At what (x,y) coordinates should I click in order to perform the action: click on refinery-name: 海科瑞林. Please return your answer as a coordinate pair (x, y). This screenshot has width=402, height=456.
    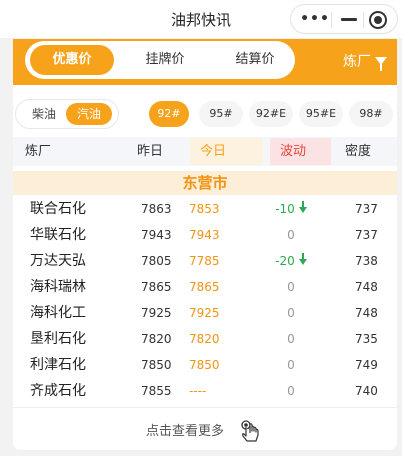
    Looking at the image, I should click on (58, 287).